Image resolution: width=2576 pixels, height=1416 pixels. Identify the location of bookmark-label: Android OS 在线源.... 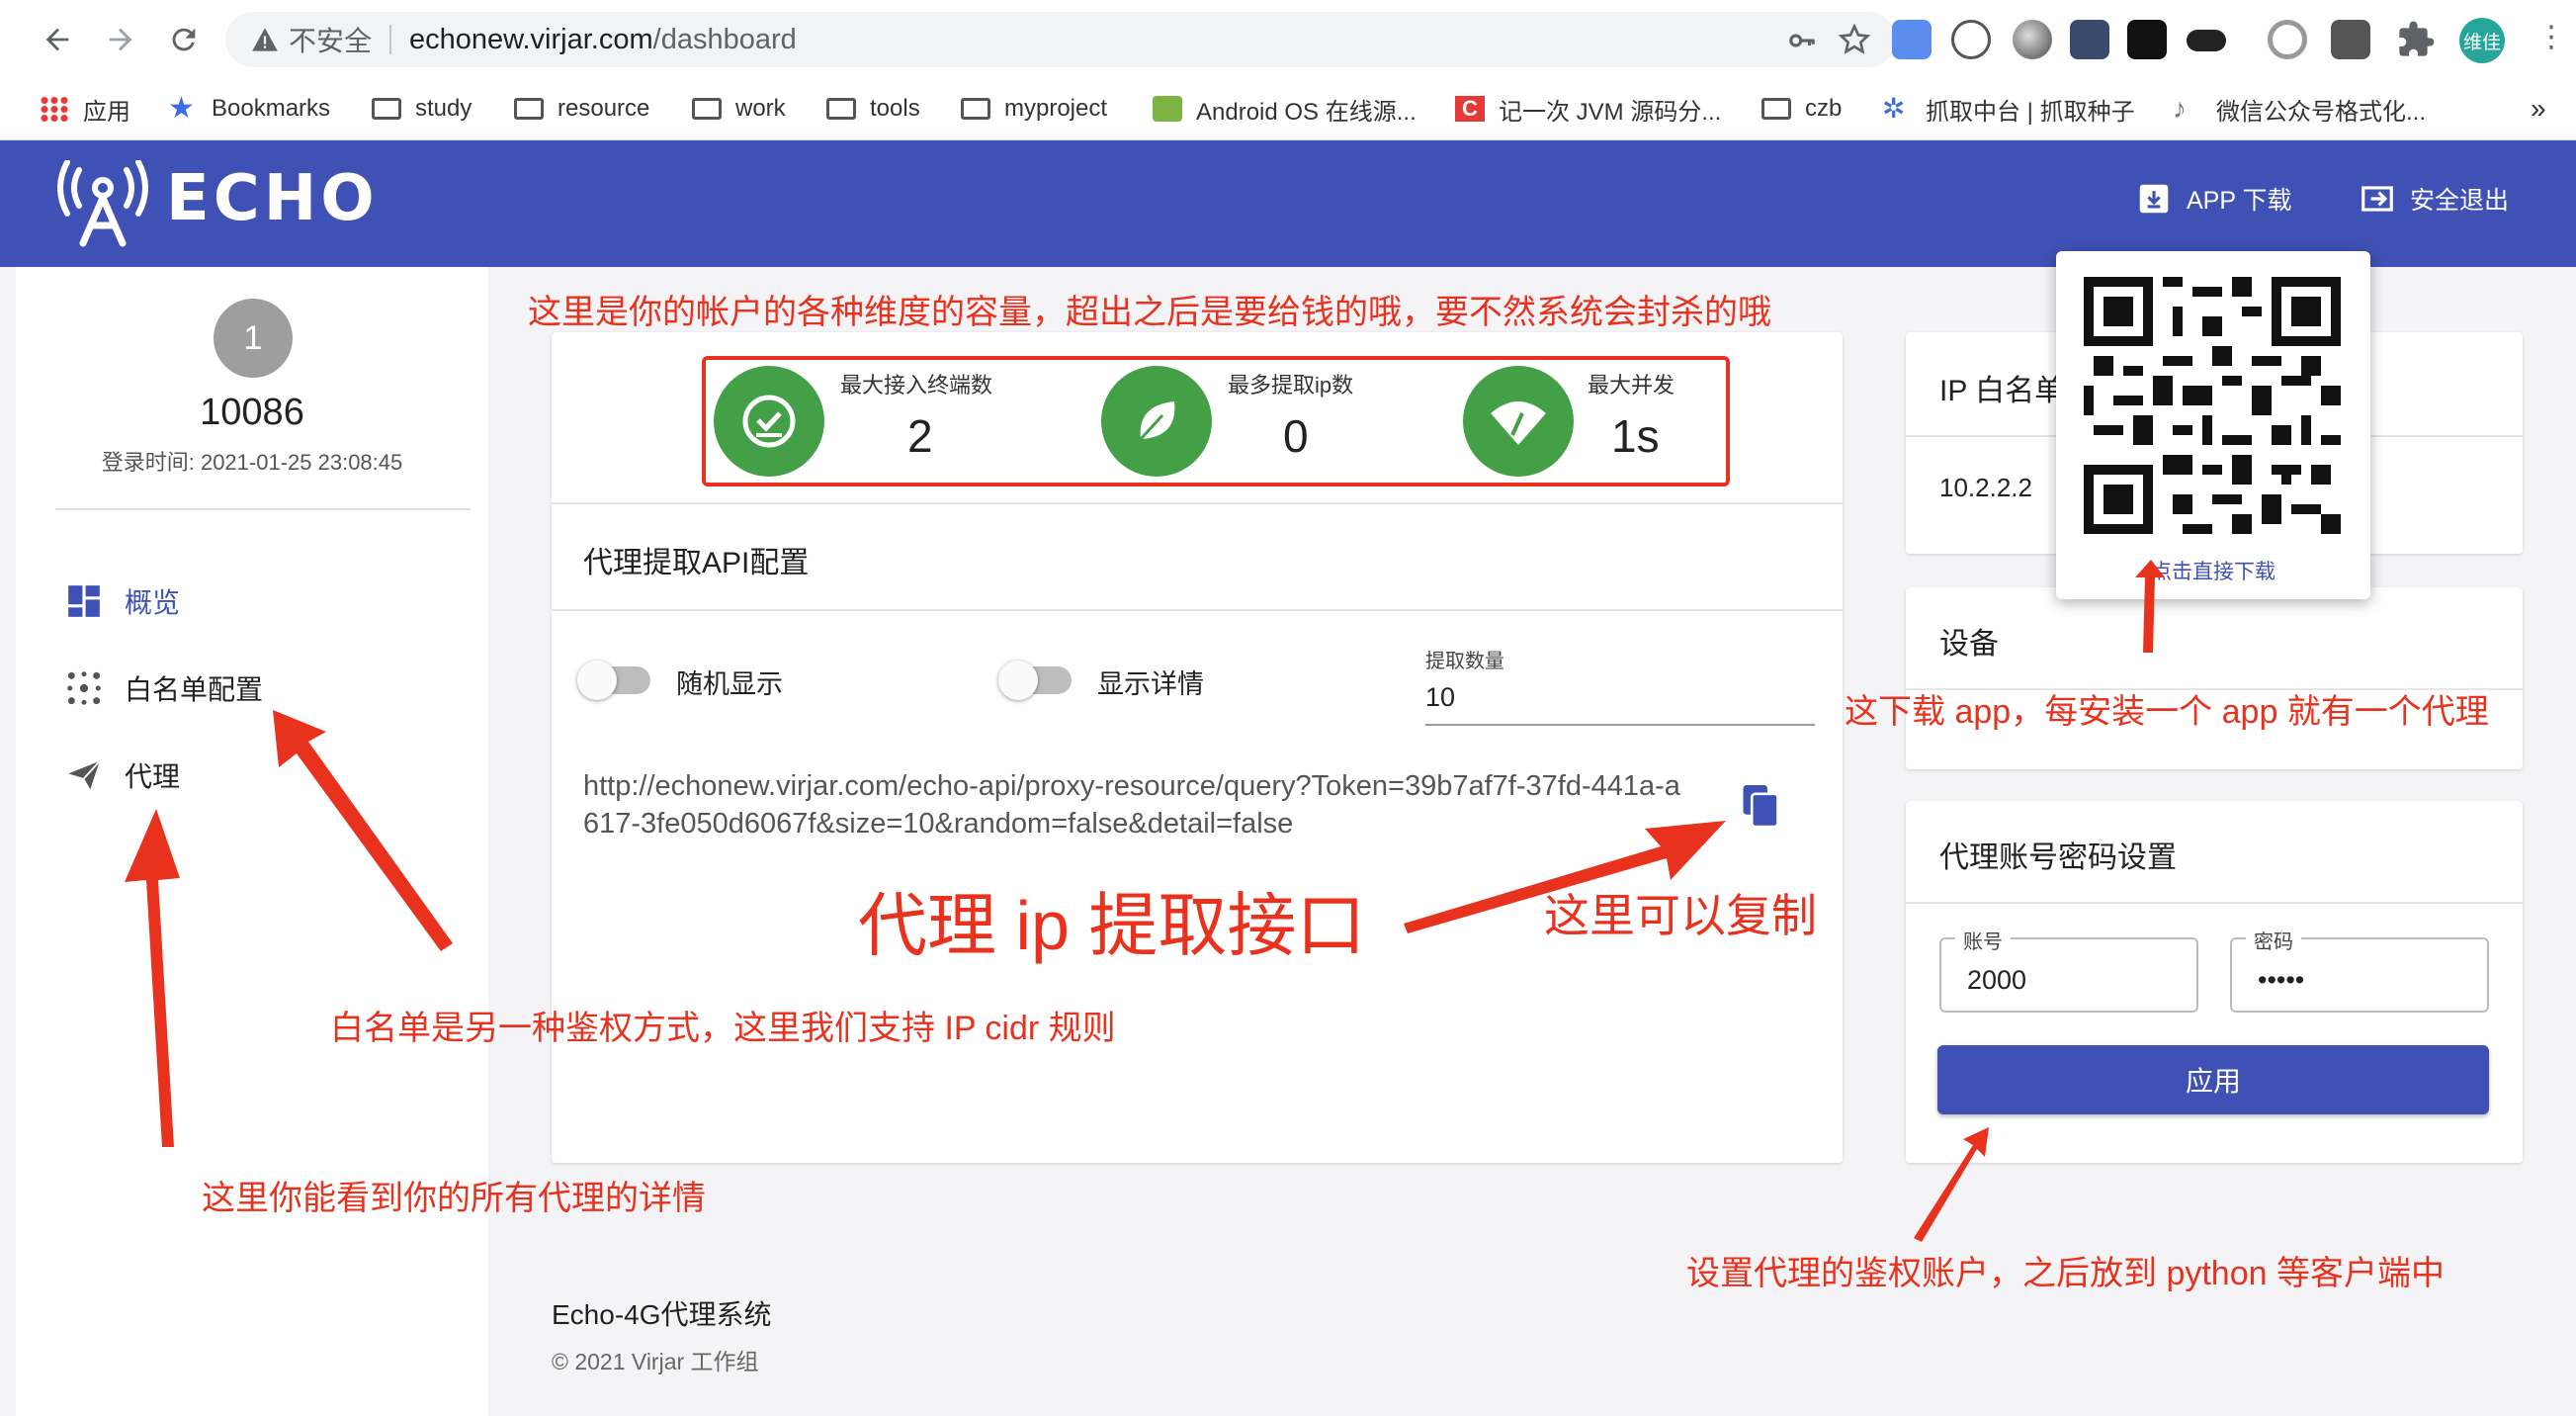
(1306, 112).